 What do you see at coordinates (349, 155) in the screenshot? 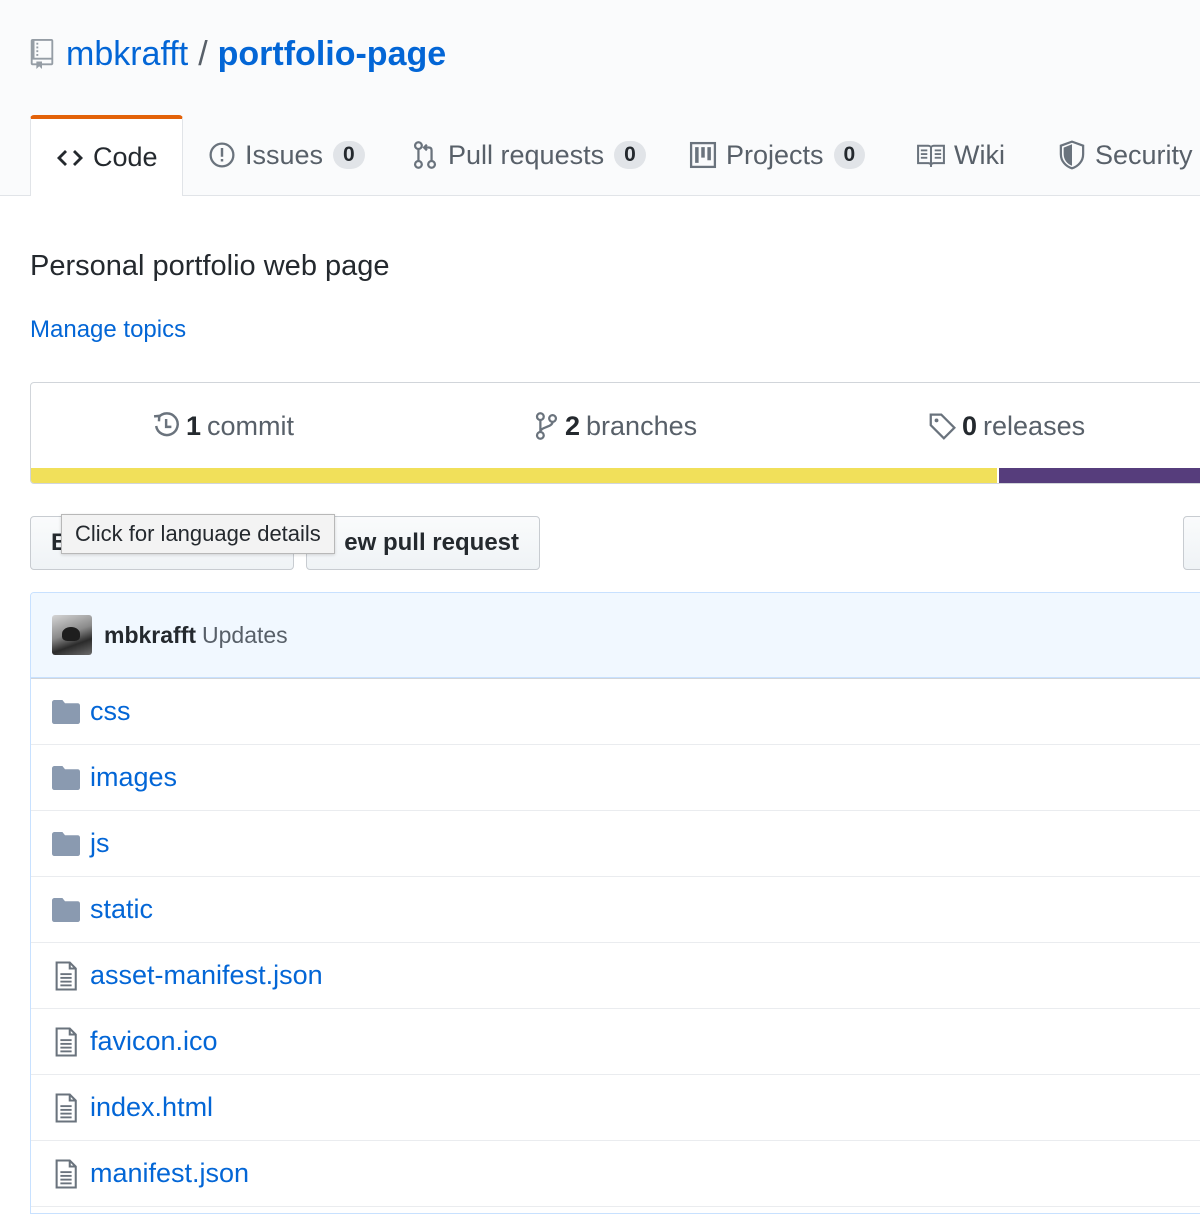
I see `issues-count-badge: 0` at bounding box center [349, 155].